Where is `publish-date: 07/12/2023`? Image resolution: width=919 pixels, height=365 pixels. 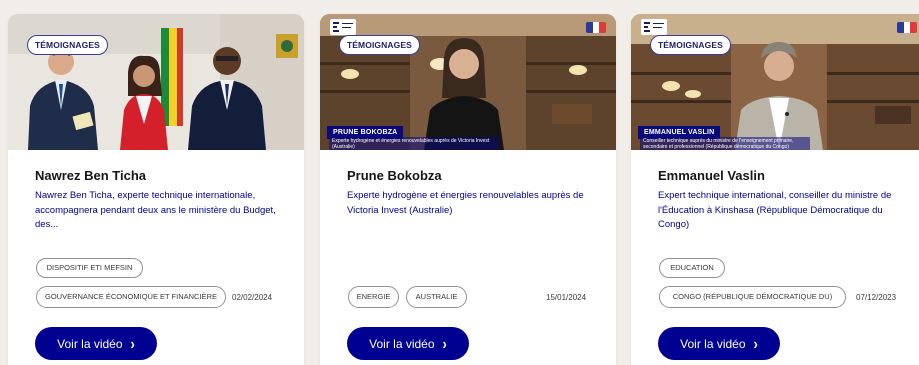 publish-date: 07/12/2023 is located at coordinates (876, 297).